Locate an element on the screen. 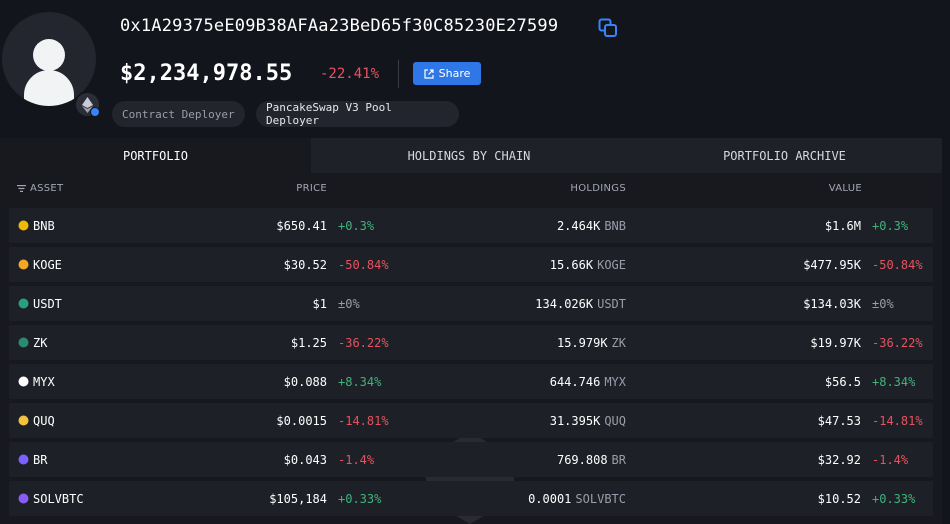  avatar-head-shape is located at coordinates (49, 55).